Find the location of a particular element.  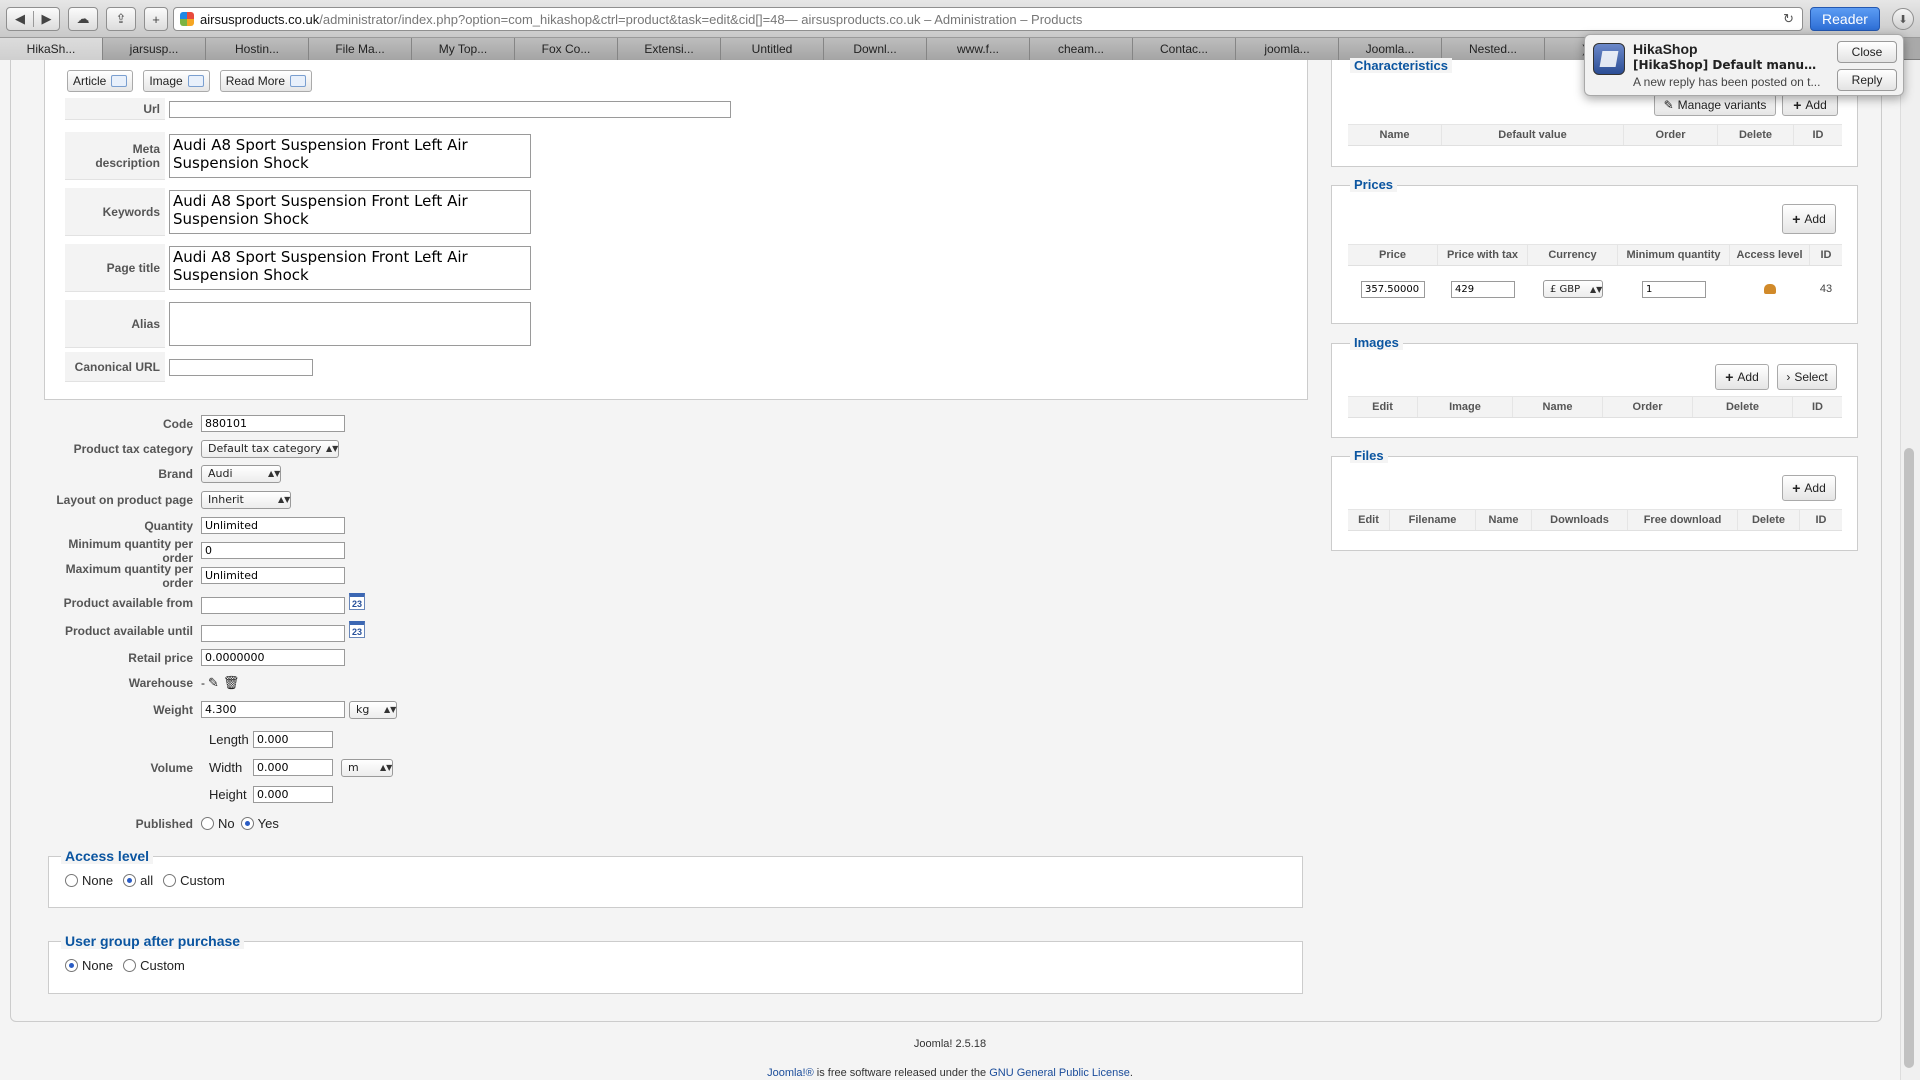

new-tab-button: + is located at coordinates (156, 19).